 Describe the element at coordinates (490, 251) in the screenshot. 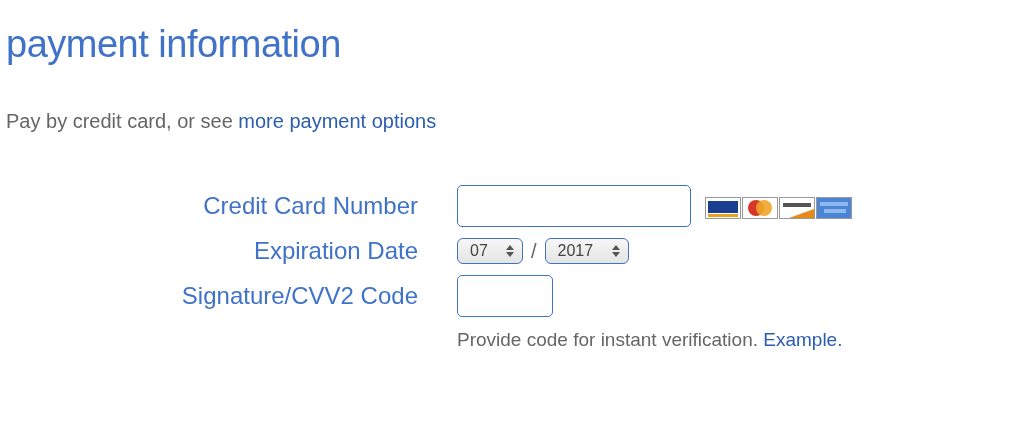

I see `month-select: 07` at that location.